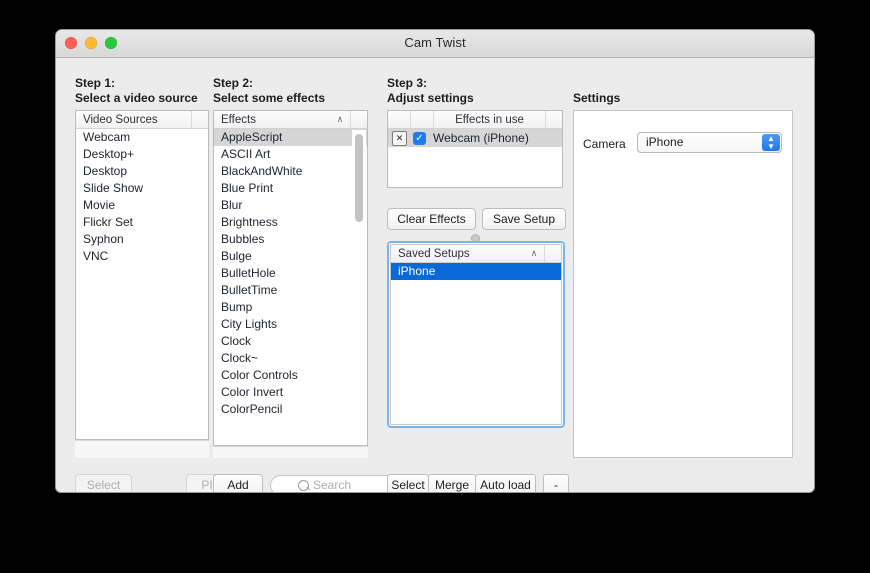 The image size is (870, 573). What do you see at coordinates (399, 138) in the screenshot?
I see `remove-effect-icon: ✕` at bounding box center [399, 138].